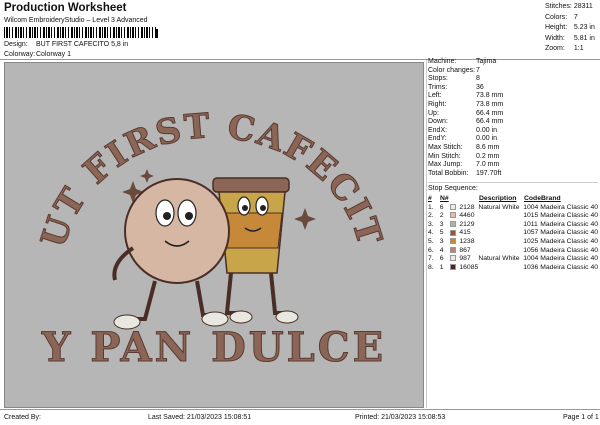  Describe the element at coordinates (466, 113) in the screenshot. I see `info-up: Up: 66.4 mm` at that location.